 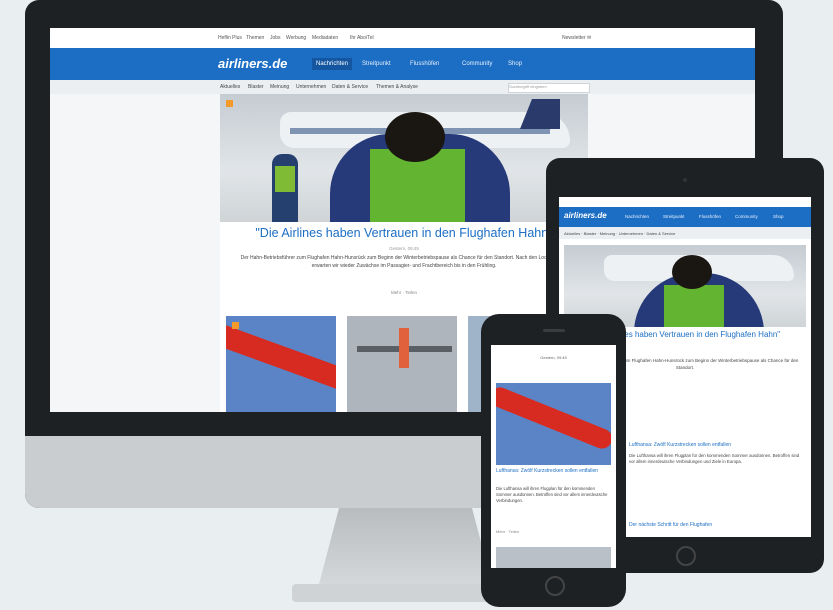 What do you see at coordinates (549, 88) in the screenshot?
I see `search-input: Suchbegriff eingeben` at bounding box center [549, 88].